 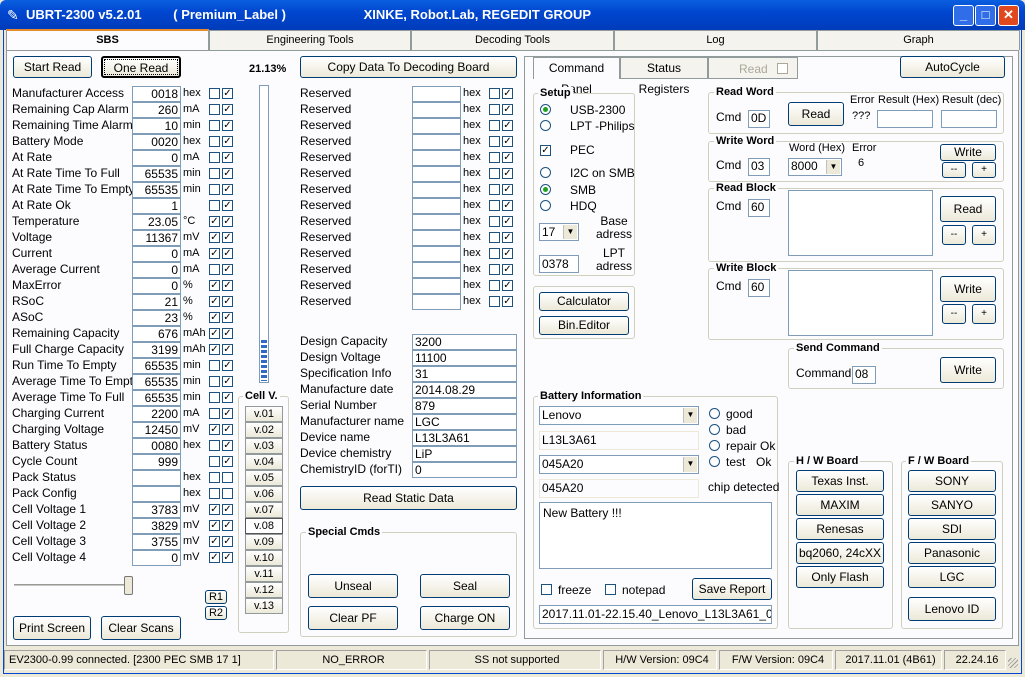 What do you see at coordinates (759, 119) in the screenshot?
I see `read-word-cmd-field: 0D` at bounding box center [759, 119].